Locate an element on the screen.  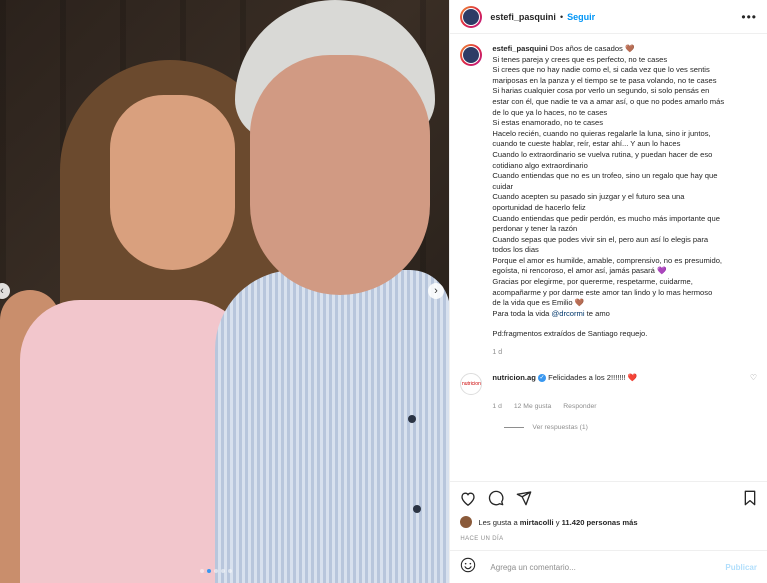
comment-bubble-icon is located at coordinates (496, 498).